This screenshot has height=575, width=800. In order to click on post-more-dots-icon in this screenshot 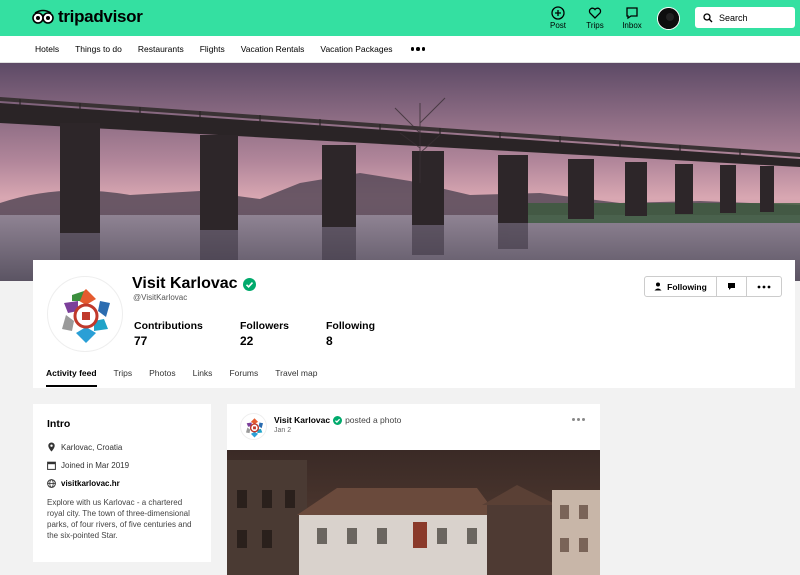, I will do `click(578, 419)`.